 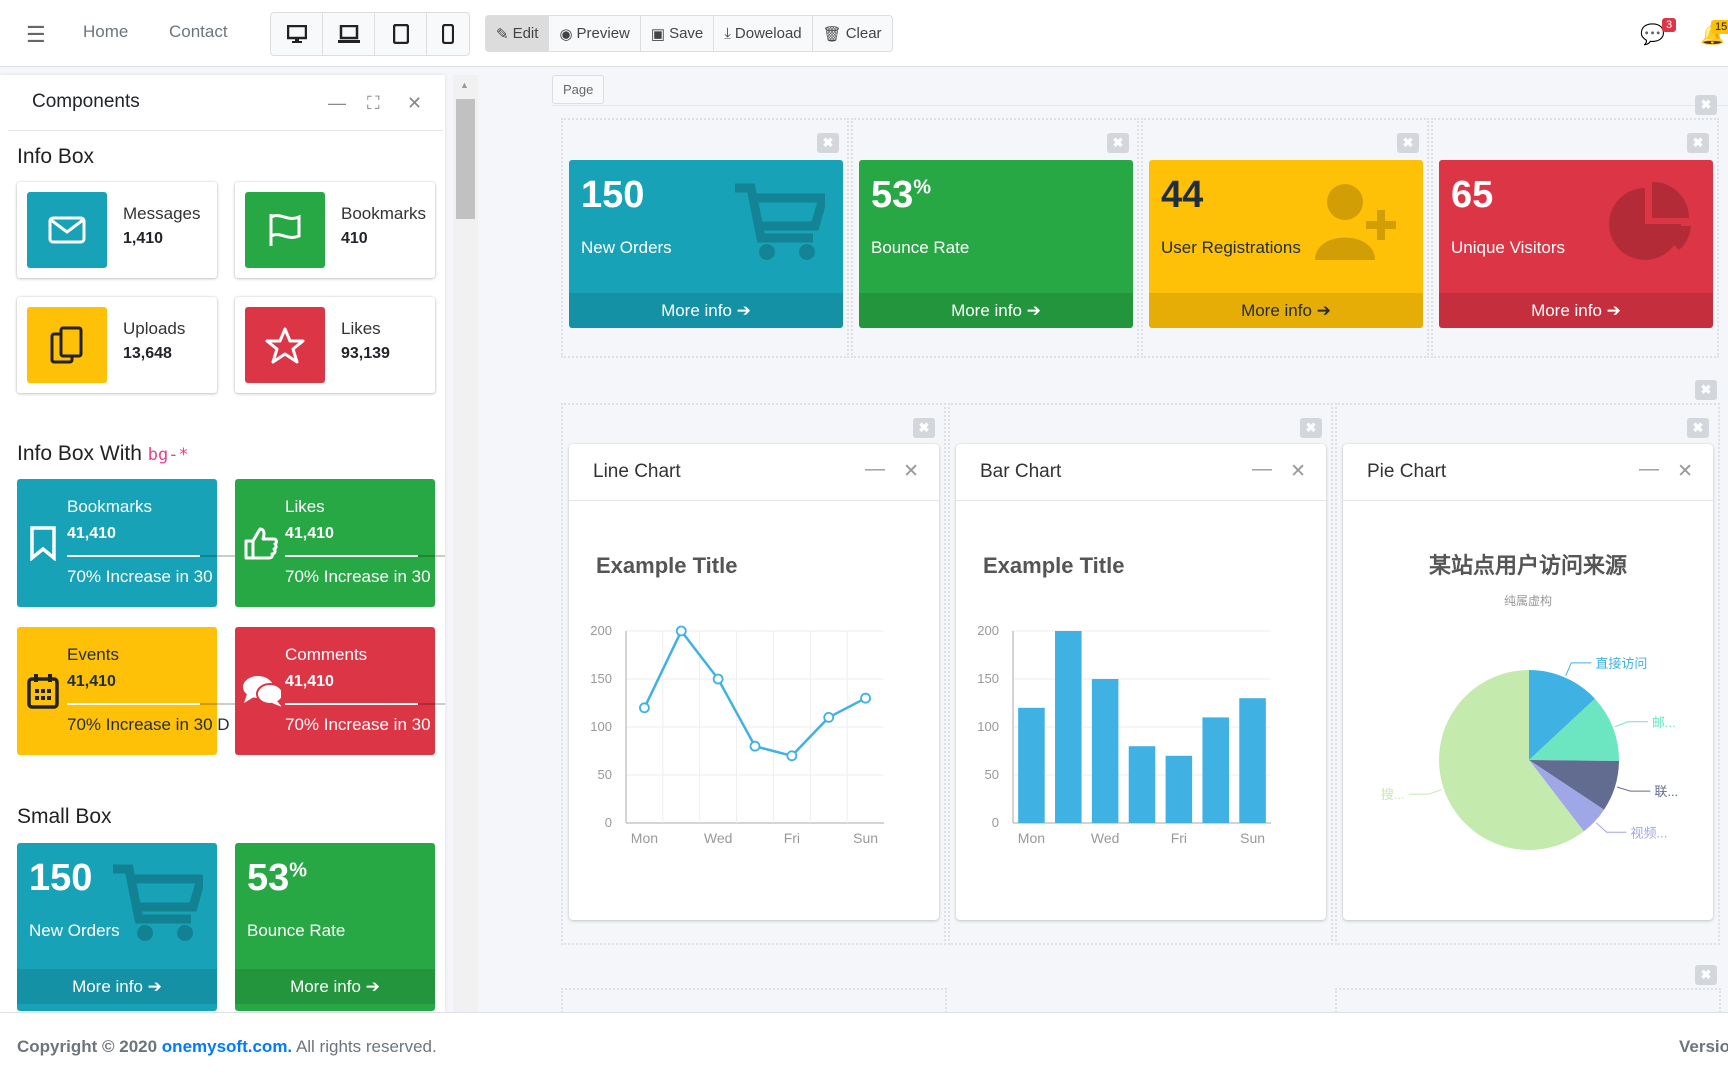 What do you see at coordinates (105, 32) in the screenshot?
I see `nav-home-link: Home` at bounding box center [105, 32].